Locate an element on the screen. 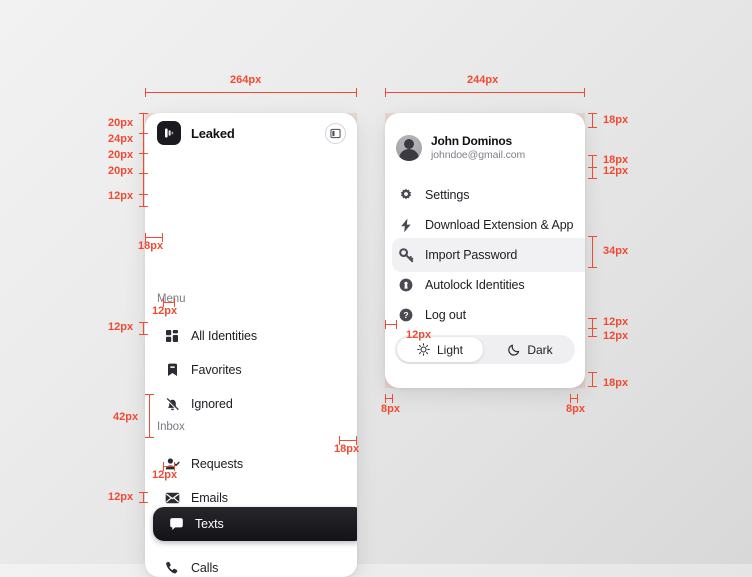 The height and width of the screenshot is (577, 752). ann-left-indent-12: 12px is located at coordinates (165, 311).